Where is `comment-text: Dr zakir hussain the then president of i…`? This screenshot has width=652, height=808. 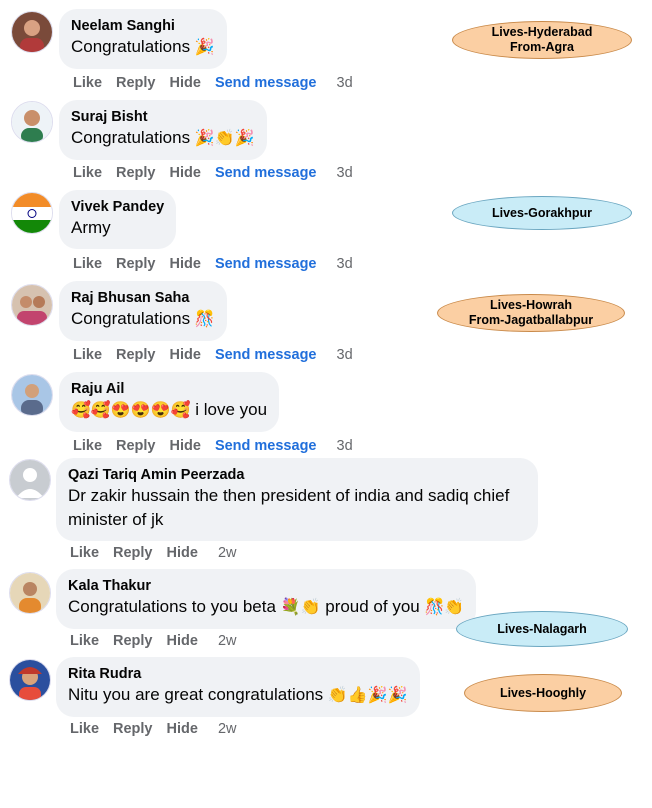 comment-text: Dr zakir hussain the then president of i… is located at coordinates (289, 507).